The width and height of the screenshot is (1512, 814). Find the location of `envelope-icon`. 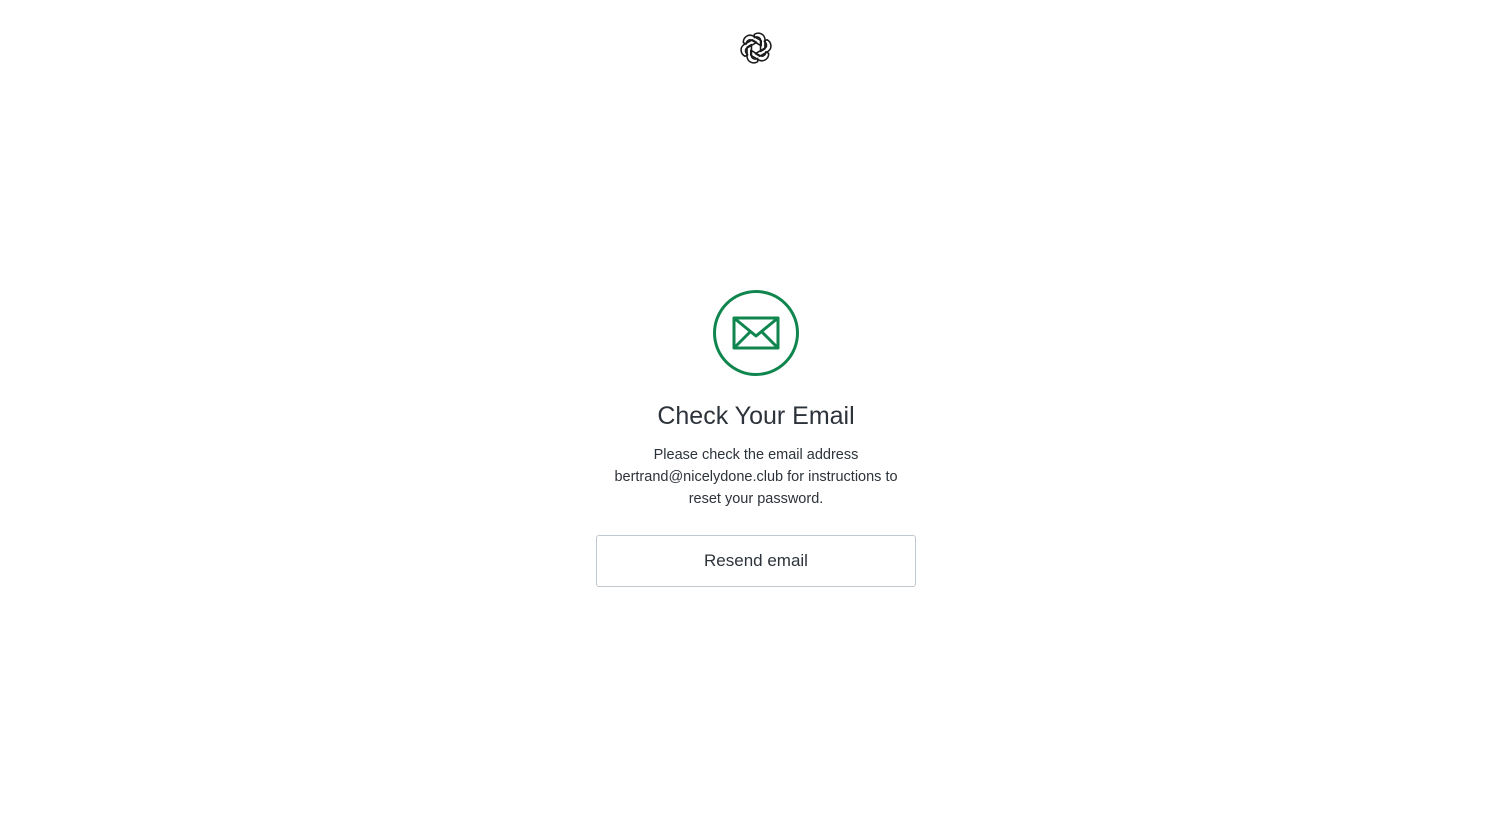

envelope-icon is located at coordinates (756, 333).